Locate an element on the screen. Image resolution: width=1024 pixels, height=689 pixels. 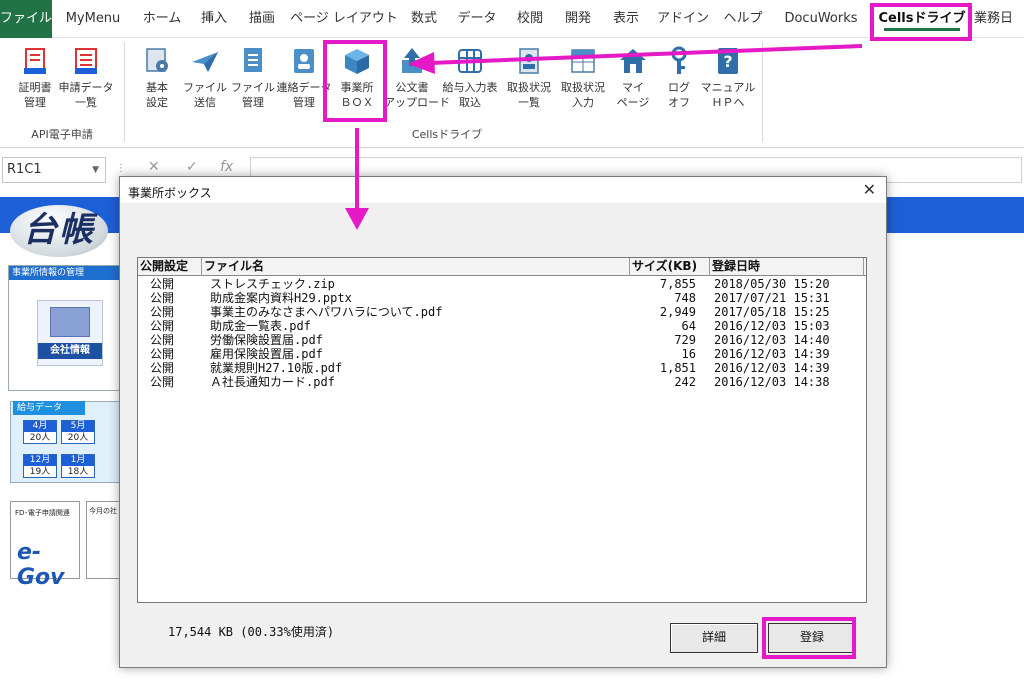
callout-arrows is located at coordinates (604, 137).